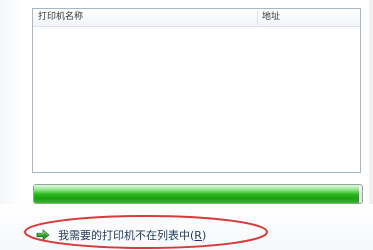  I want to click on search-progress-bar, so click(198, 194).